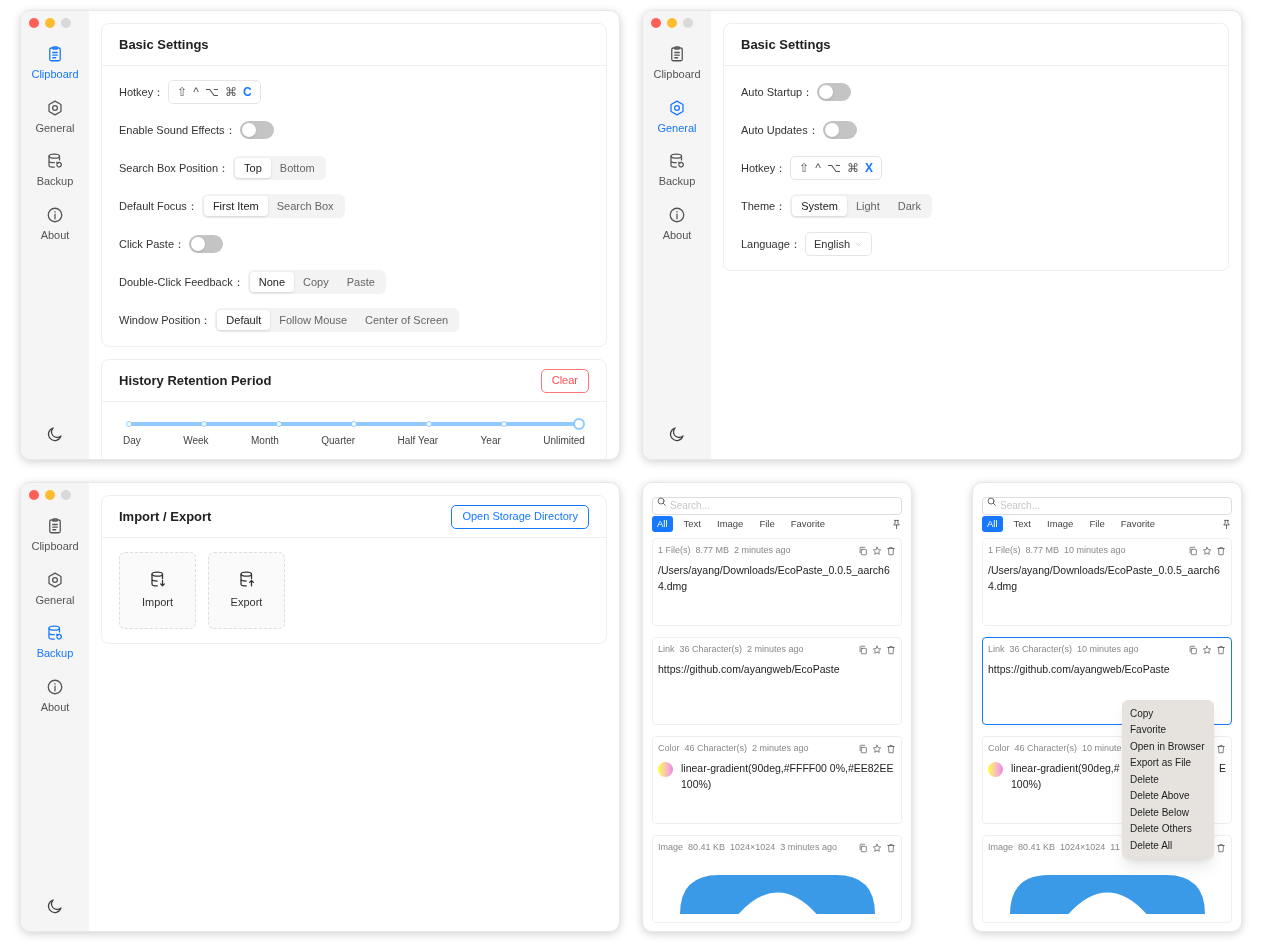 The height and width of the screenshot is (948, 1261). Describe the element at coordinates (819, 206) in the screenshot. I see `segment-option: System` at that location.